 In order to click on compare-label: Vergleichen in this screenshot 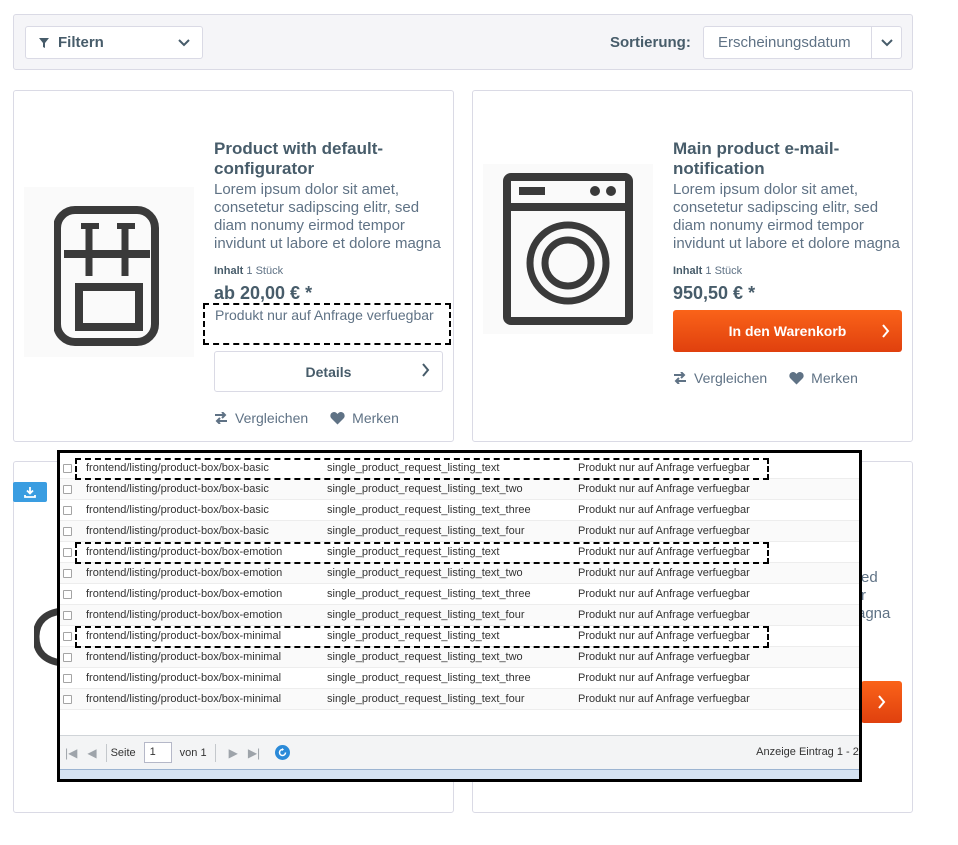, I will do `click(731, 378)`.